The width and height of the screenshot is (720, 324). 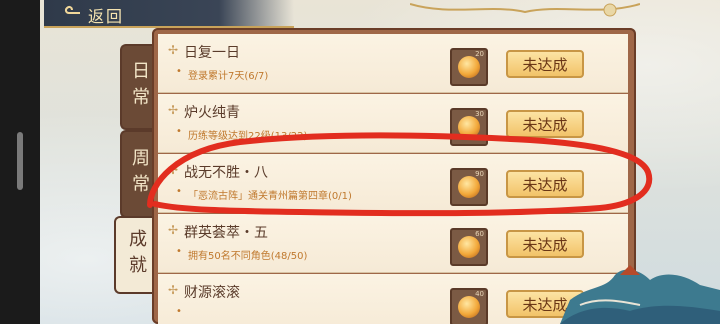 I want to click on tab-weekly-label: 周常, so click(x=139, y=174).